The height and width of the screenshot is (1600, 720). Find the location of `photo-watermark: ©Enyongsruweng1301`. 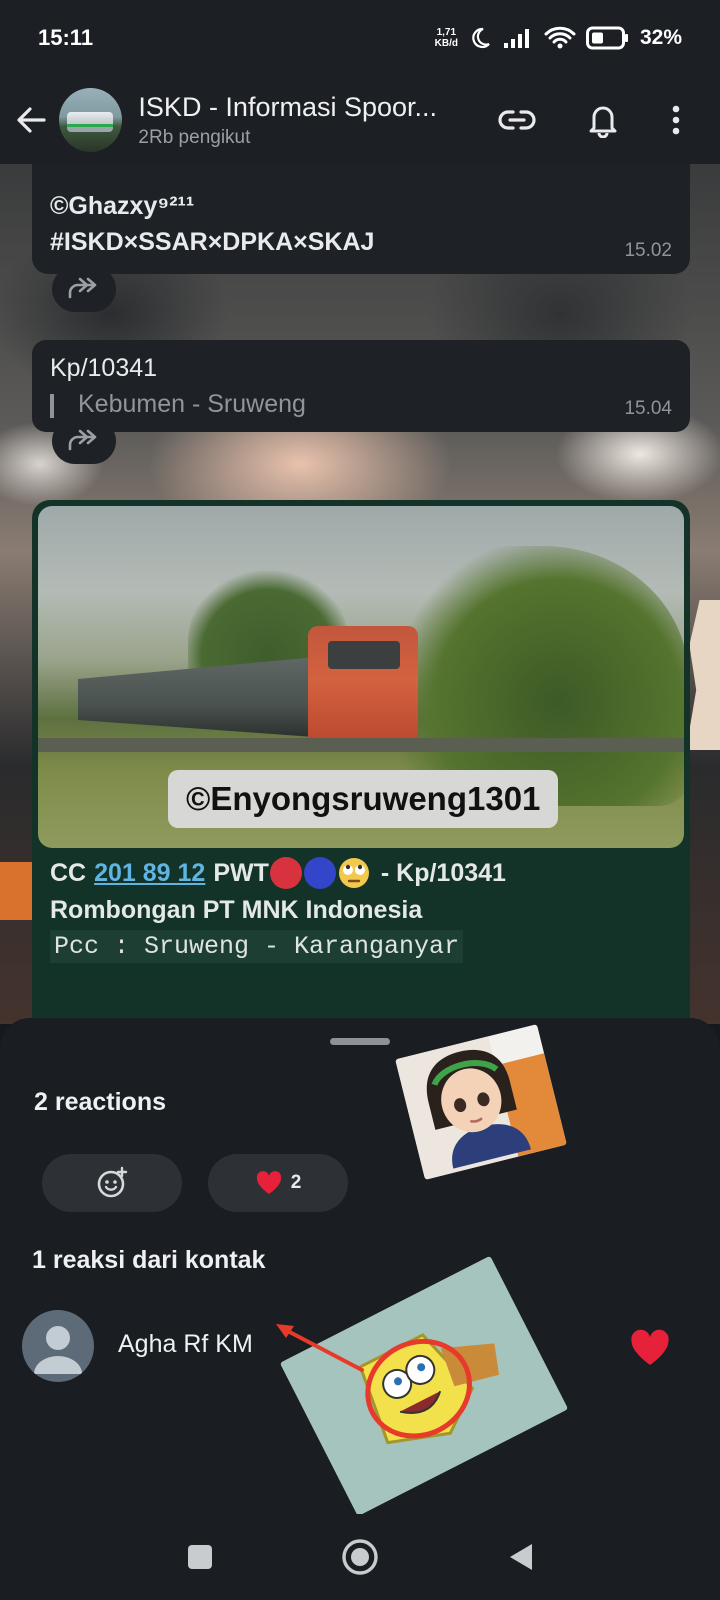

photo-watermark: ©Enyongsruweng1301 is located at coordinates (363, 799).